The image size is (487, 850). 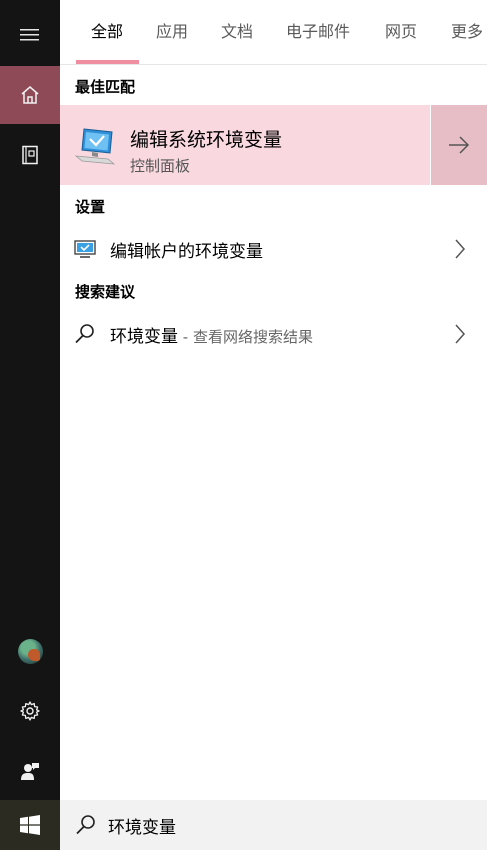 I want to click on home-icon, so click(x=30, y=95).